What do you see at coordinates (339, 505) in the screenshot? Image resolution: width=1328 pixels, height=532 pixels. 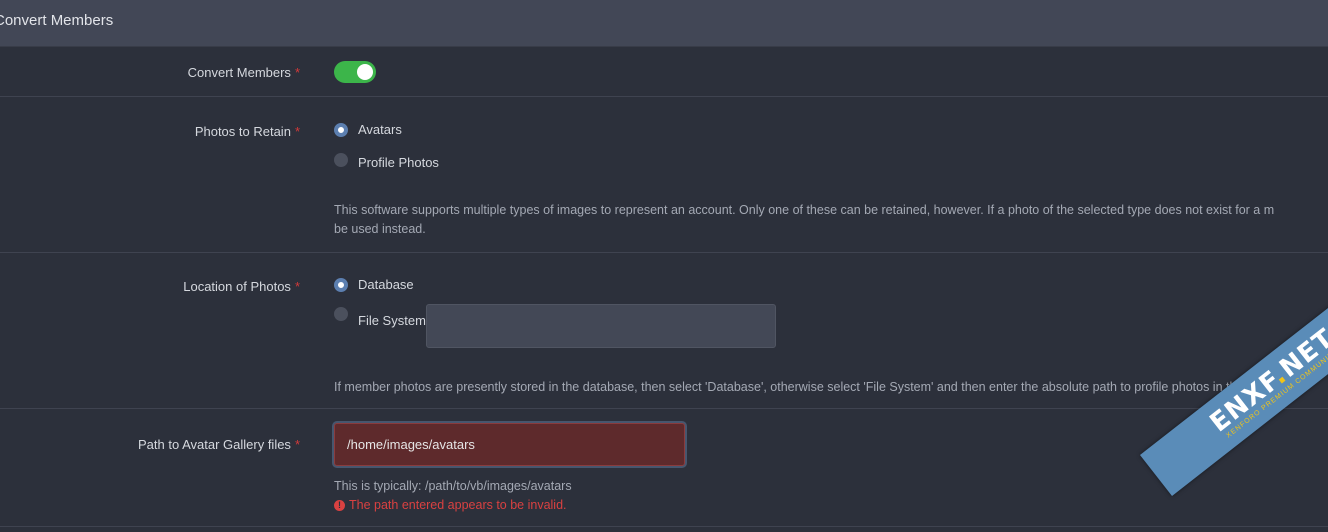 I see `error-icon: !` at bounding box center [339, 505].